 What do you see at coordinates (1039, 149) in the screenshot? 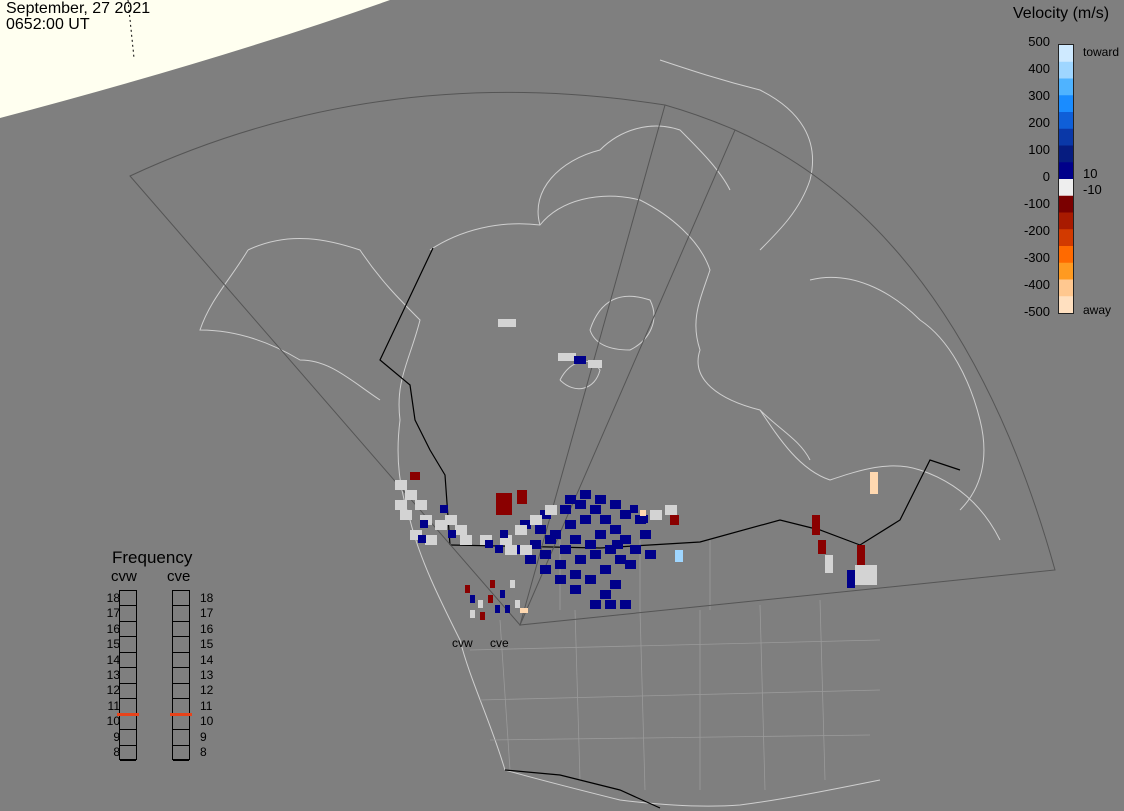
I see `legend-tick: 100` at bounding box center [1039, 149].